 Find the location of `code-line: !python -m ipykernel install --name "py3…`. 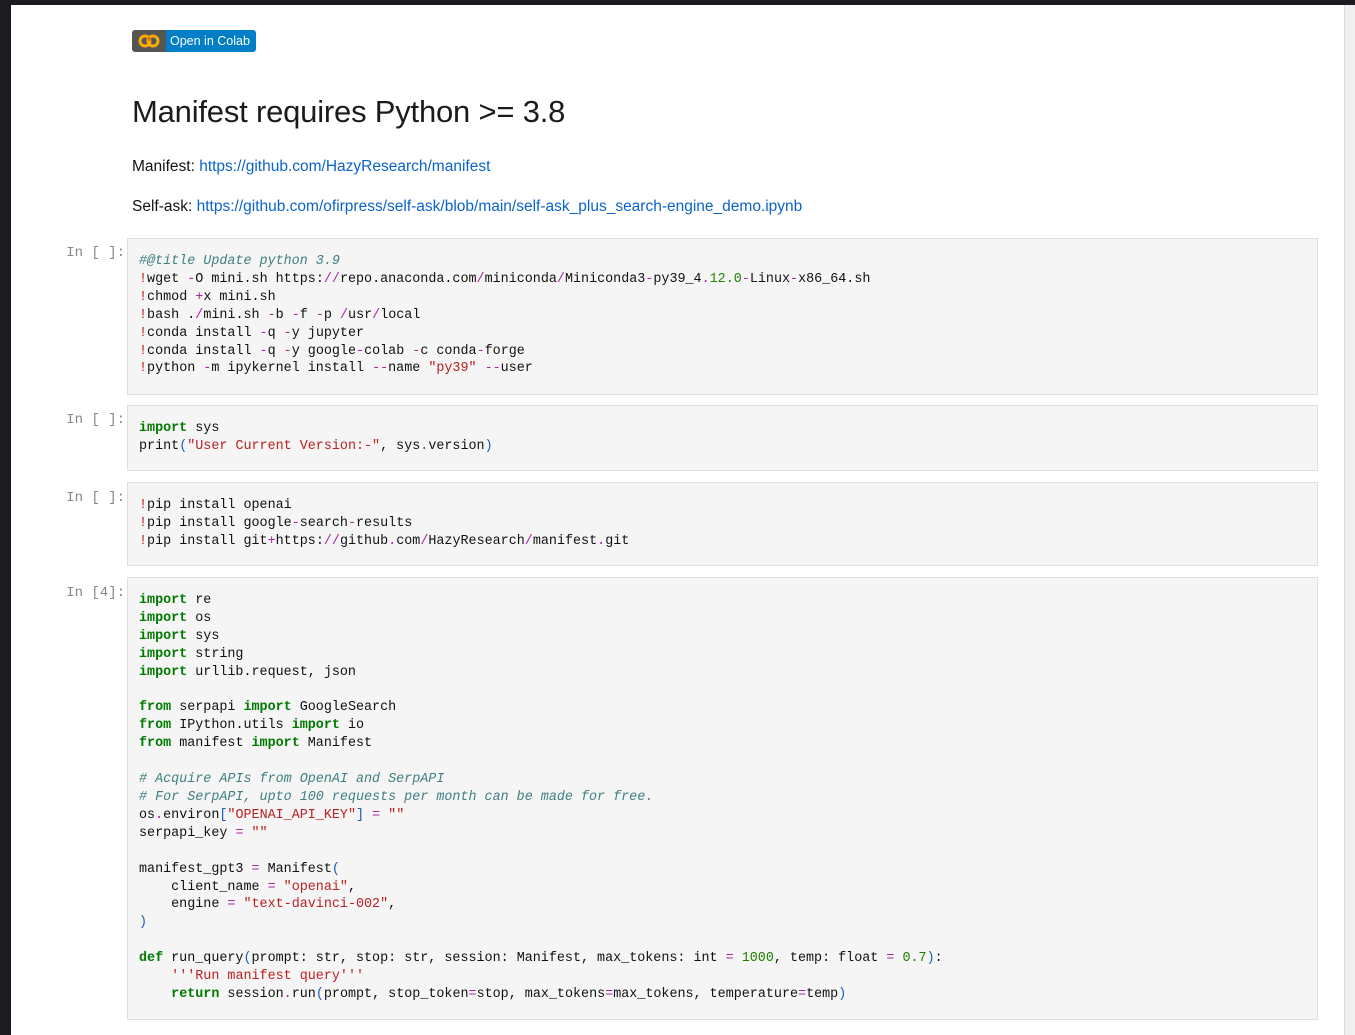

code-line: !python -m ipykernel install --name "py3… is located at coordinates (336, 368).